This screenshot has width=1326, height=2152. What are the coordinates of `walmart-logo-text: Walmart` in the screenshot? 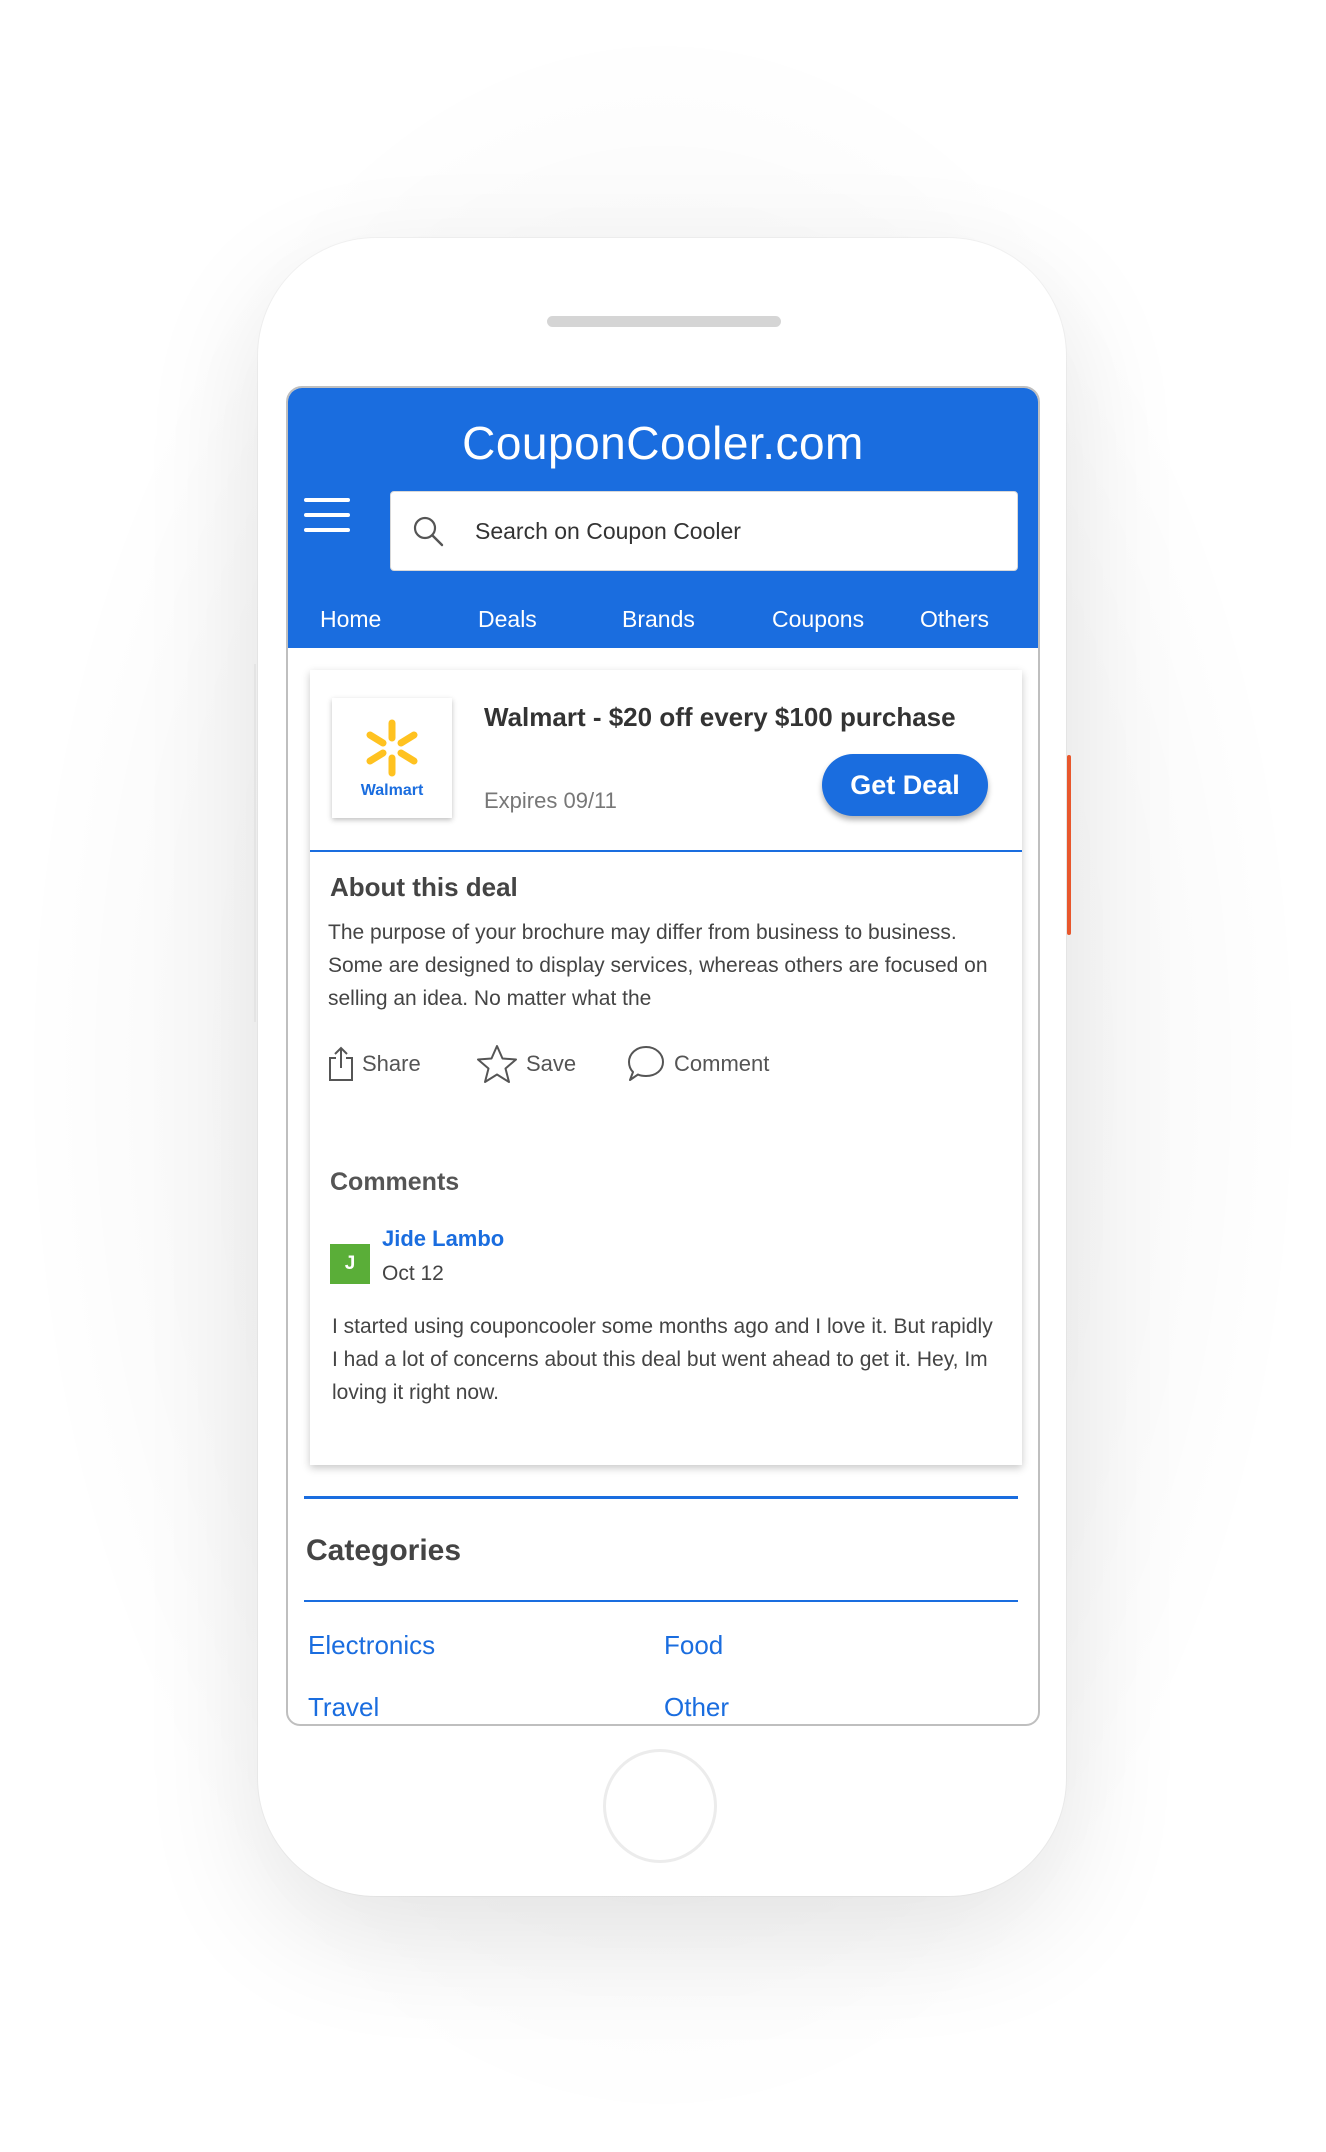 It's located at (392, 790).